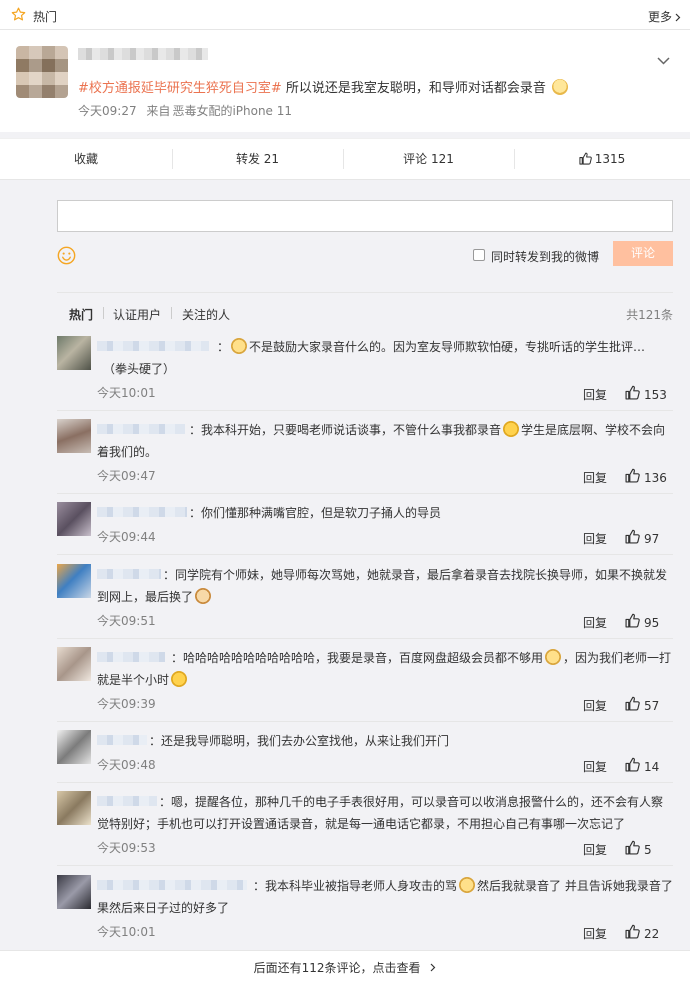  Describe the element at coordinates (545, 256) in the screenshot. I see `repost-checkbox-label: 同时转发到我的微博` at that location.